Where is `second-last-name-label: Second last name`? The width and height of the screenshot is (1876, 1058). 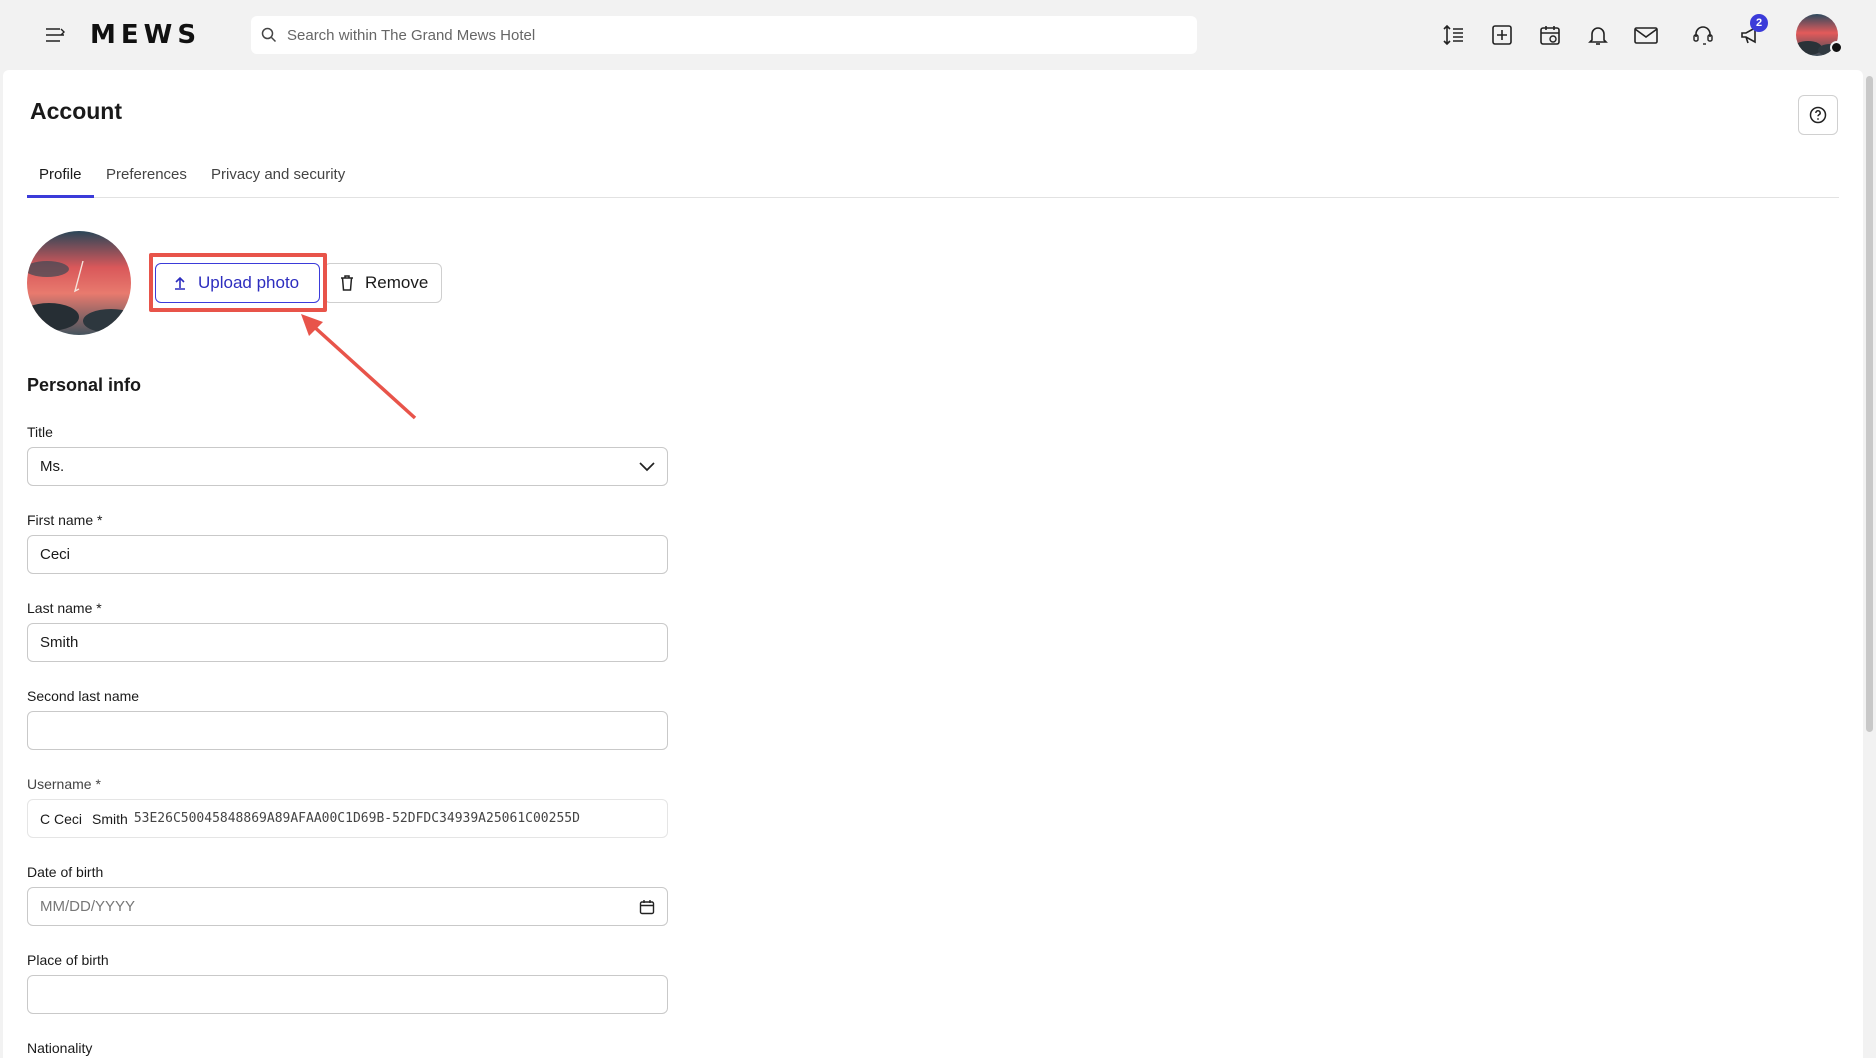
second-last-name-label: Second last name is located at coordinates (83, 696).